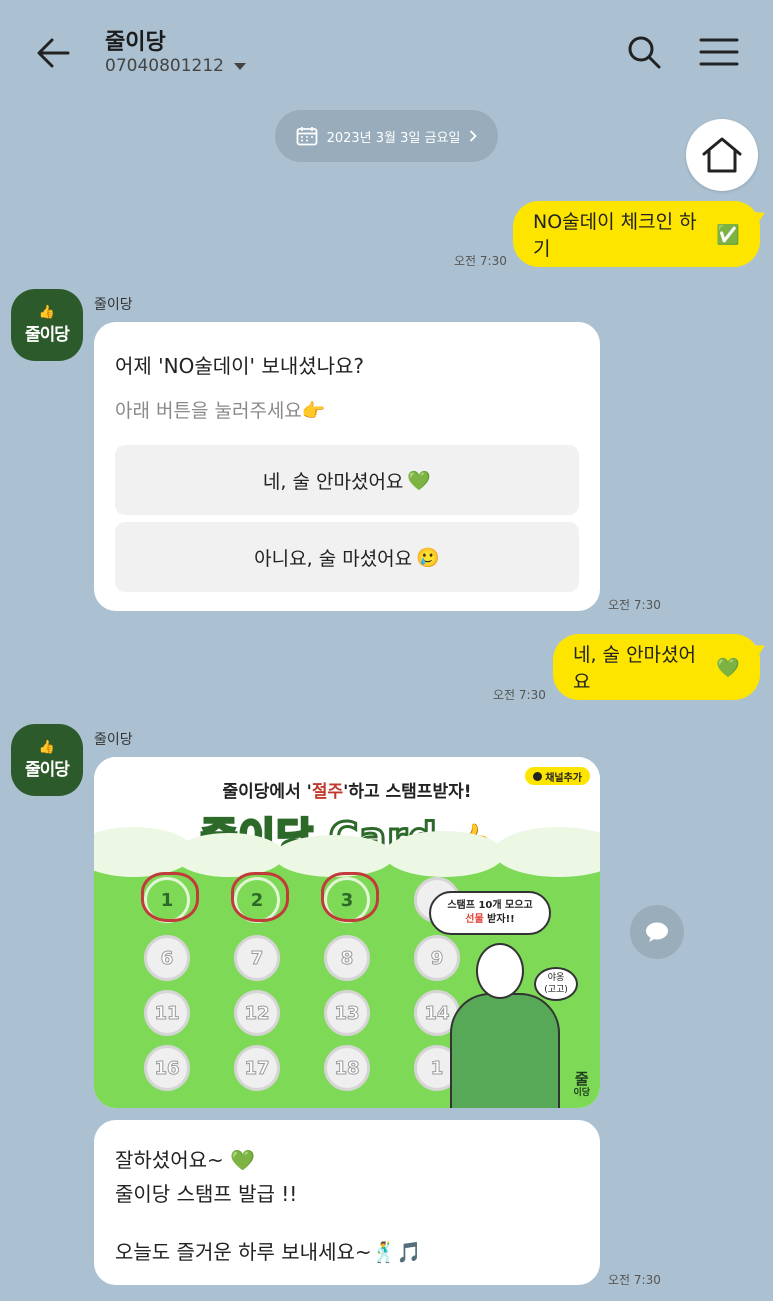  I want to click on back-arrow-icon, so click(53, 53).